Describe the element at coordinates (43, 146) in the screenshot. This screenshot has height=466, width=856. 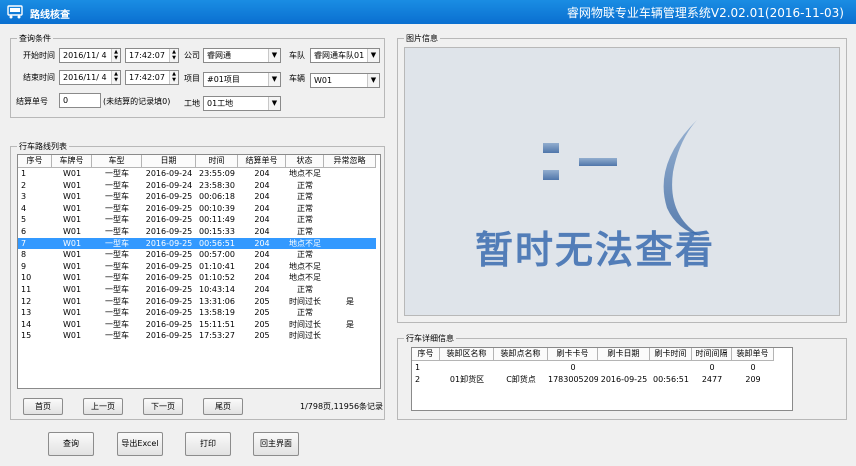
I see `route-list-group-label: 行车路线列表` at that location.